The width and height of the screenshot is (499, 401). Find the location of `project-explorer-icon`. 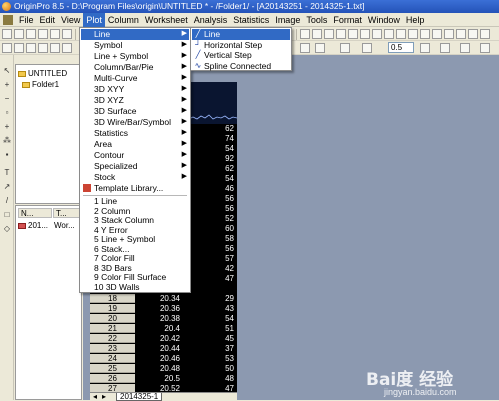

project-explorer-icon is located at coordinates (413, 34).